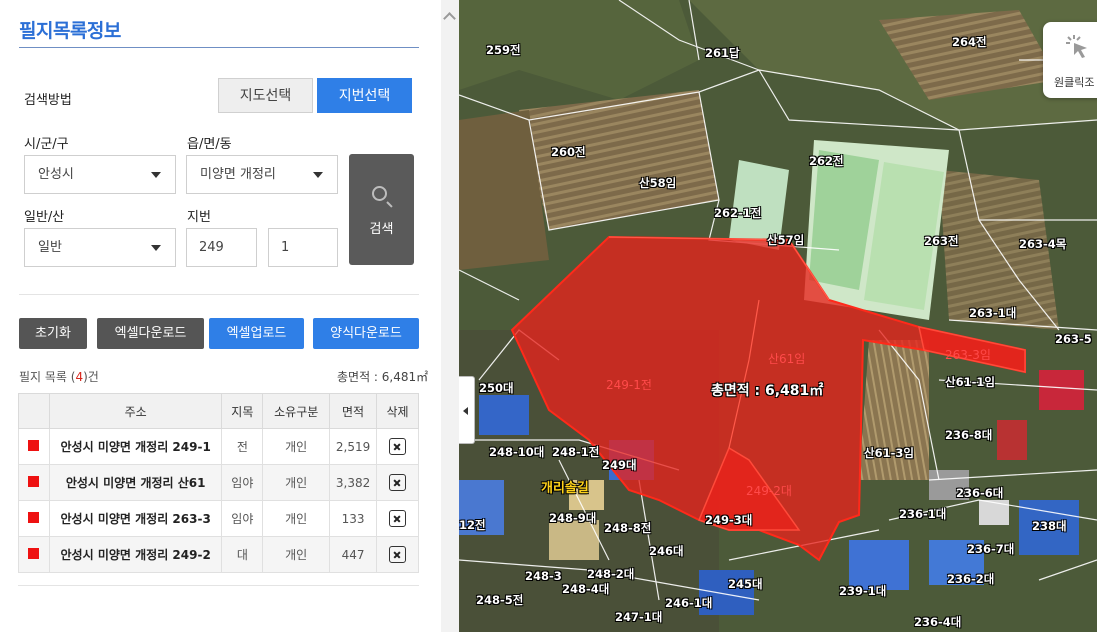 This screenshot has height=632, width=1097. I want to click on parcel-address: 안성시 미양면 개정리 263-3, so click(135, 518).